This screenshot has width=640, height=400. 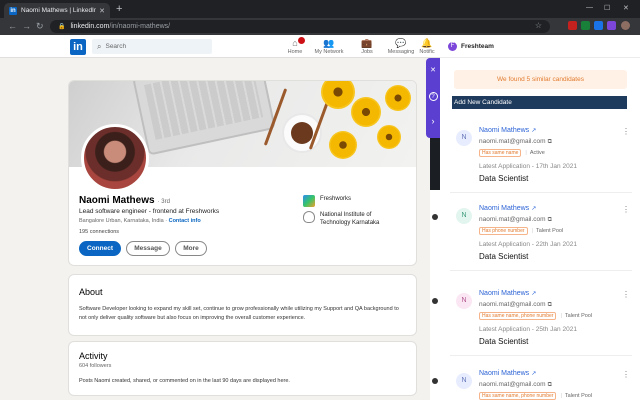 I want to click on company-freshworks: Freshworks, so click(x=327, y=201).